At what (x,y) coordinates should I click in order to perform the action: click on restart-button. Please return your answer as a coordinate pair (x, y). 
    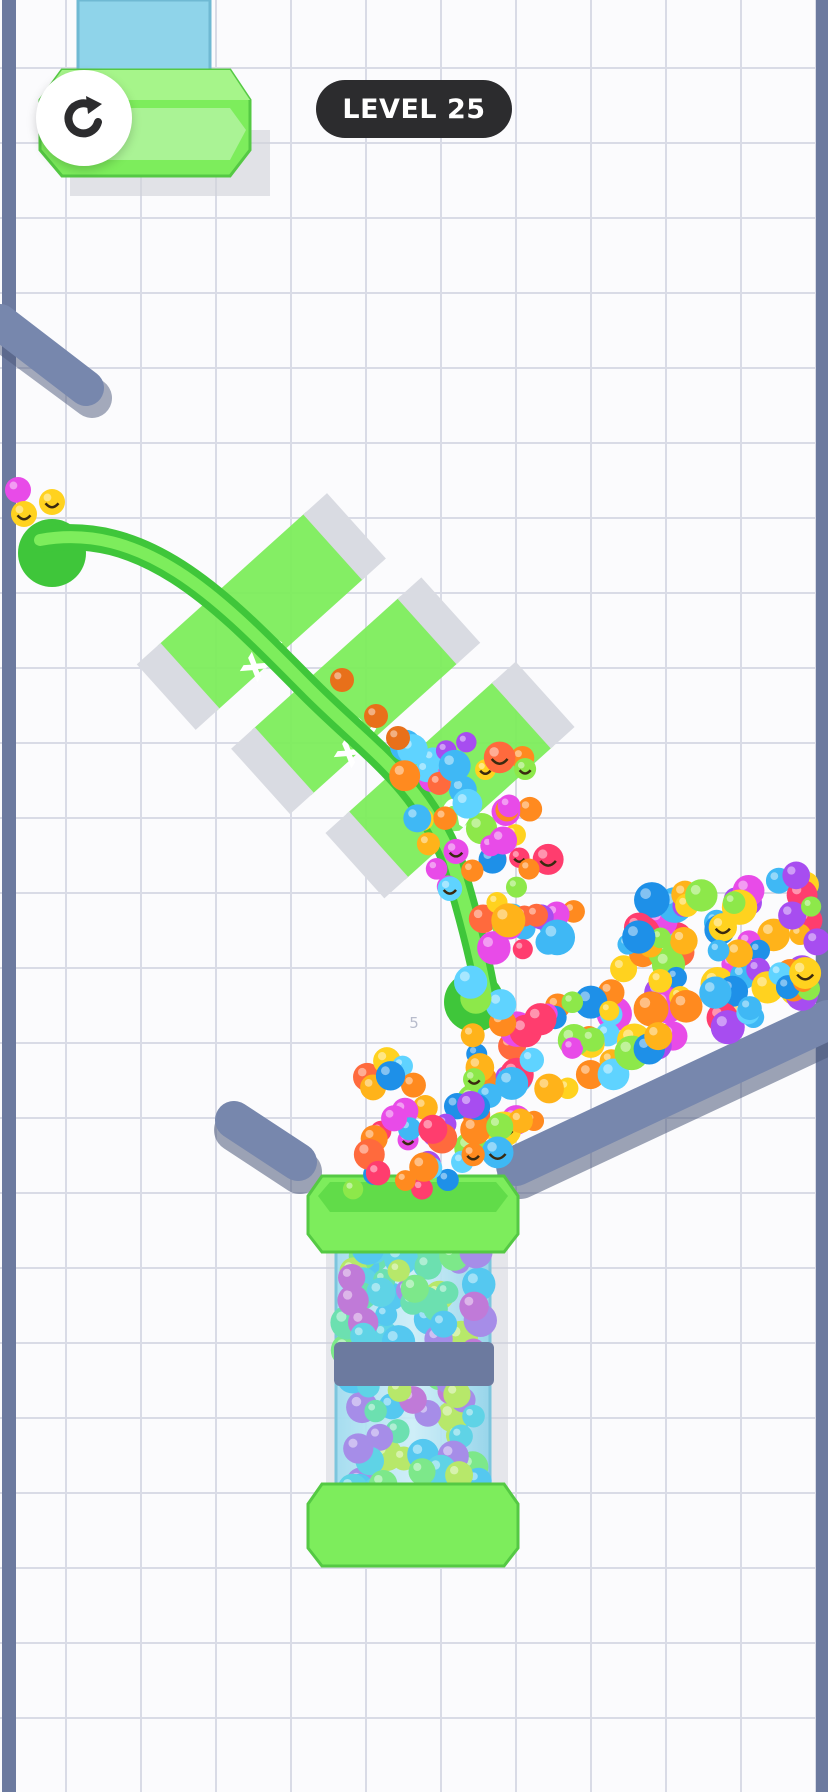
    Looking at the image, I should click on (84, 118).